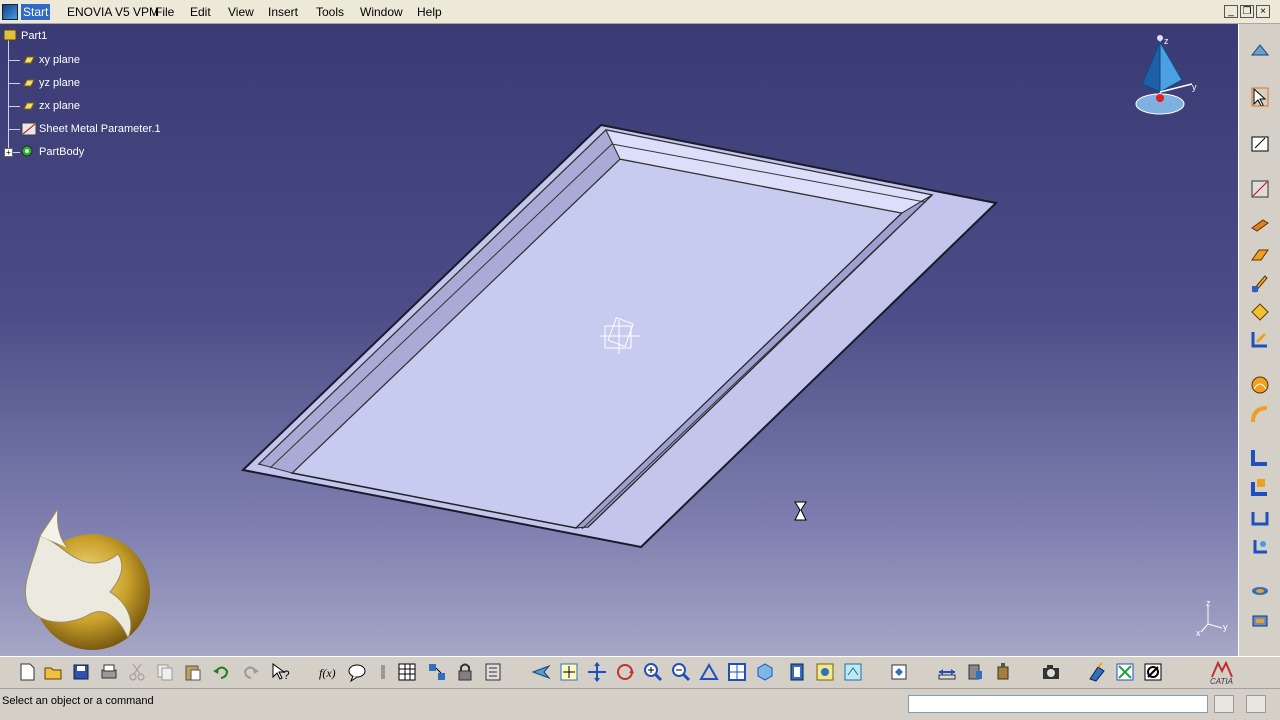 The width and height of the screenshot is (1280, 720). I want to click on menu-insert: Insert, so click(283, 12).